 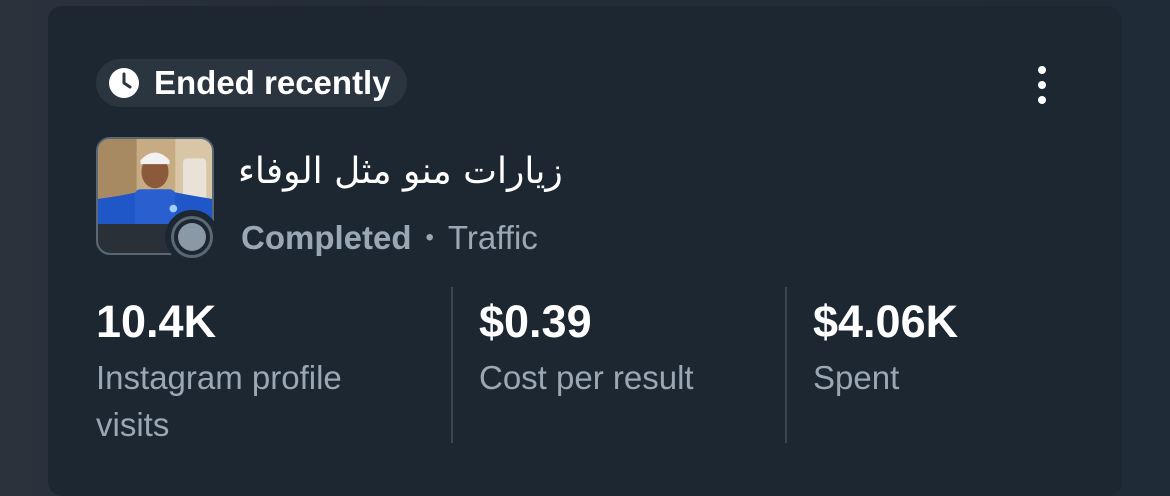 I want to click on status-badge: Ended recently, so click(x=251, y=83).